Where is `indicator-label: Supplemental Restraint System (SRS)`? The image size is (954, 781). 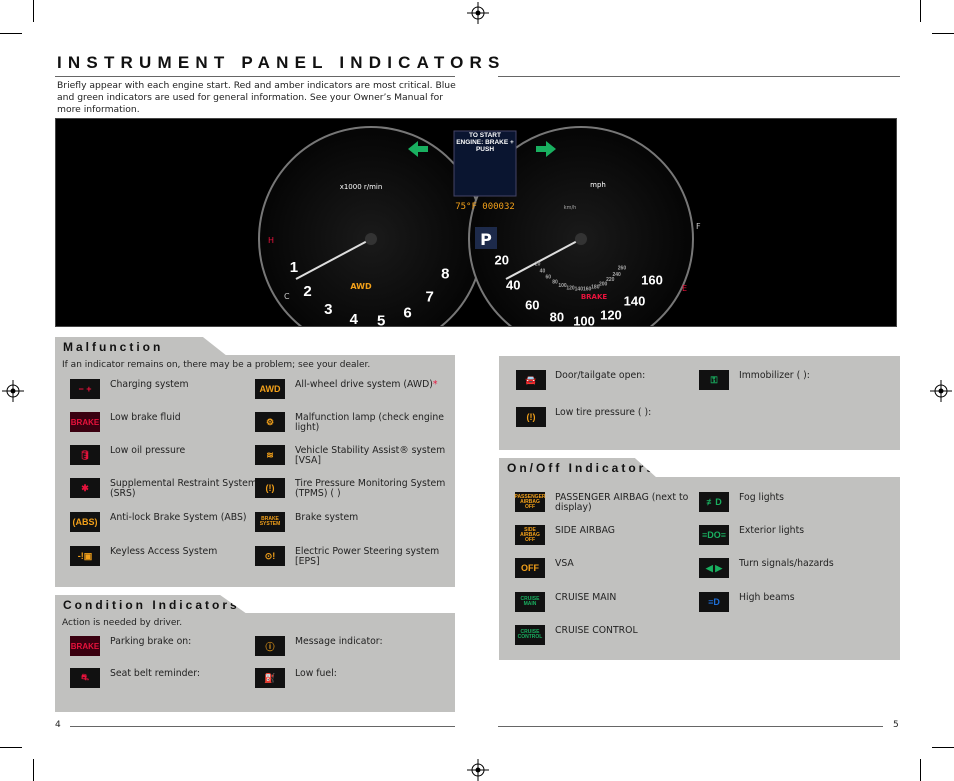 indicator-label: Supplemental Restraint System (SRS) is located at coordinates (190, 489).